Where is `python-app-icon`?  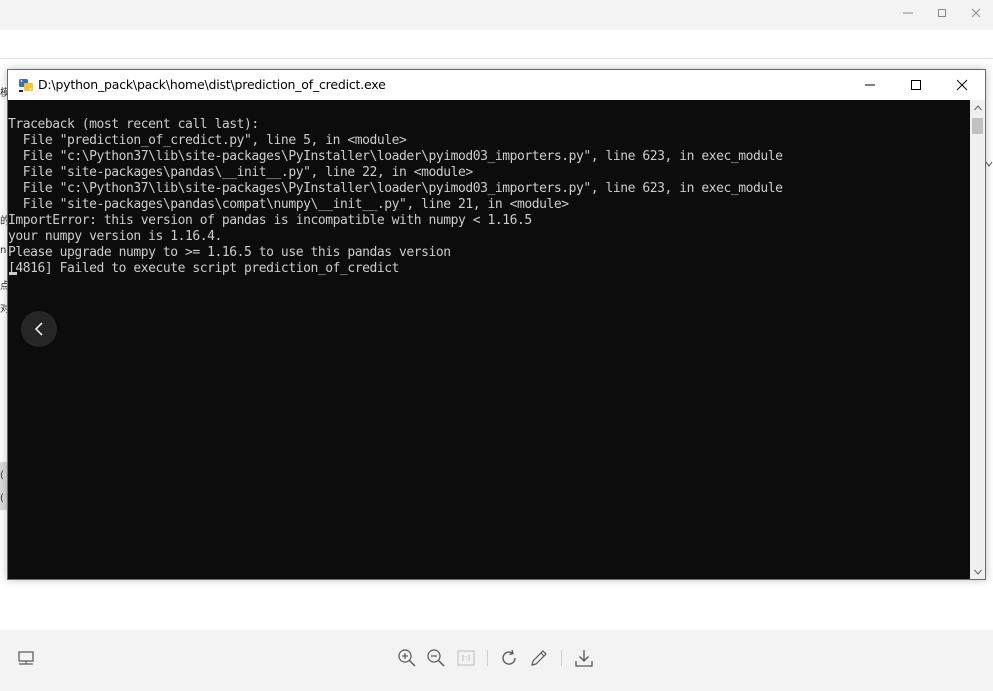 python-app-icon is located at coordinates (26, 85).